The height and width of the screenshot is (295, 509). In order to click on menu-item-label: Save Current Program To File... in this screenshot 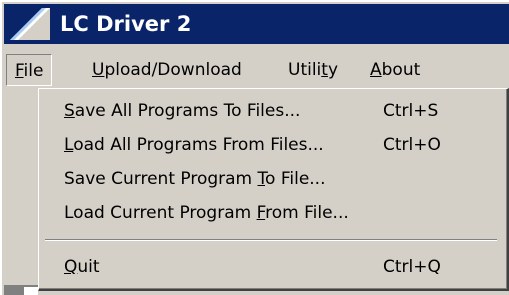, I will do `click(195, 179)`.